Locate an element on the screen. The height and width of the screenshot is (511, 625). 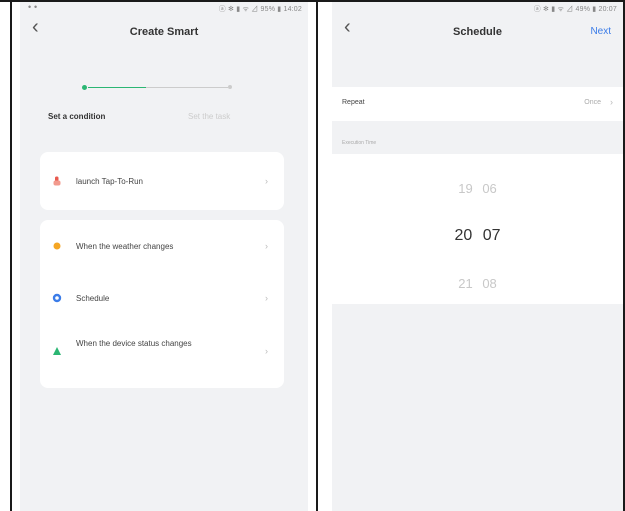
page-title: Schedule is located at coordinates (477, 32).